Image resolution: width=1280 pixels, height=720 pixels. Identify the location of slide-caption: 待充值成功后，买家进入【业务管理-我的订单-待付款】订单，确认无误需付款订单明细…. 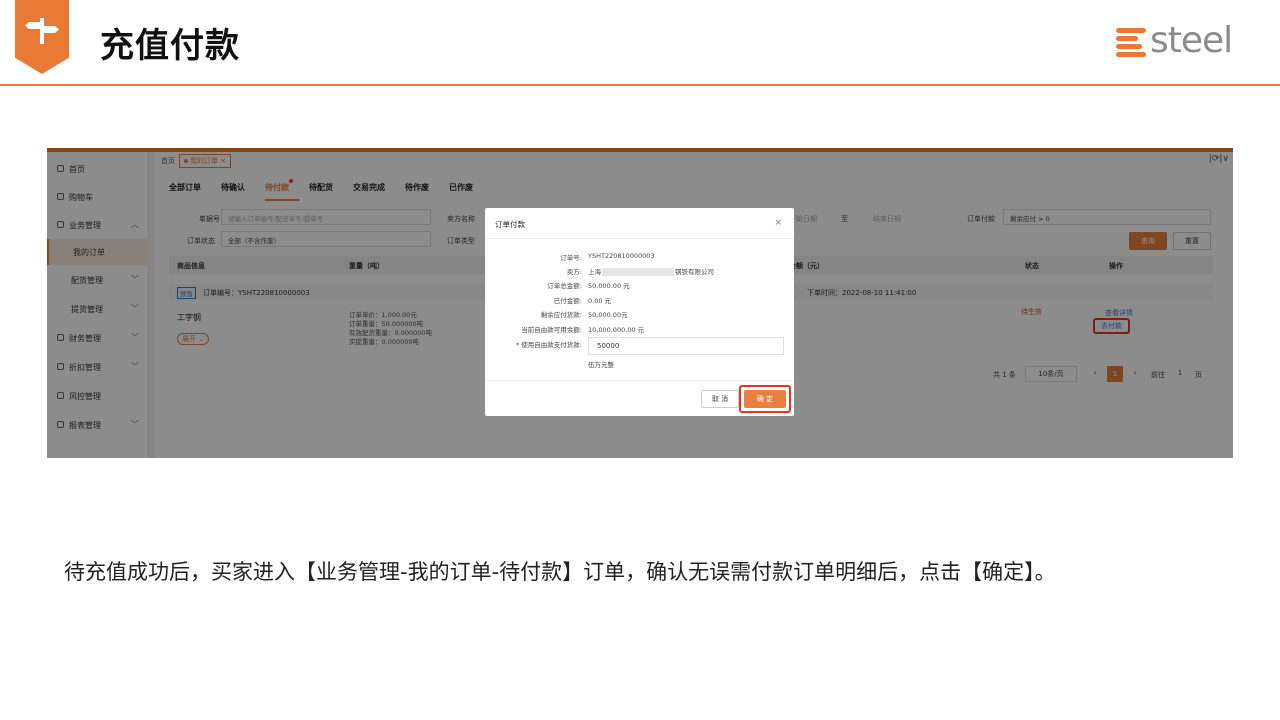
(560, 572).